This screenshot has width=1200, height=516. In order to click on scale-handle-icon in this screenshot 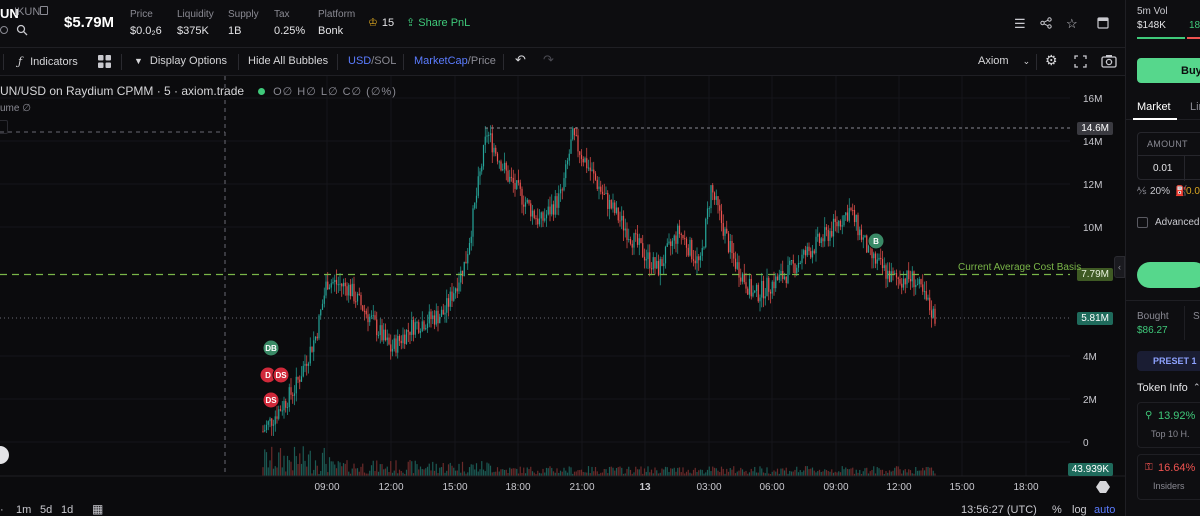, I will do `click(1103, 487)`.